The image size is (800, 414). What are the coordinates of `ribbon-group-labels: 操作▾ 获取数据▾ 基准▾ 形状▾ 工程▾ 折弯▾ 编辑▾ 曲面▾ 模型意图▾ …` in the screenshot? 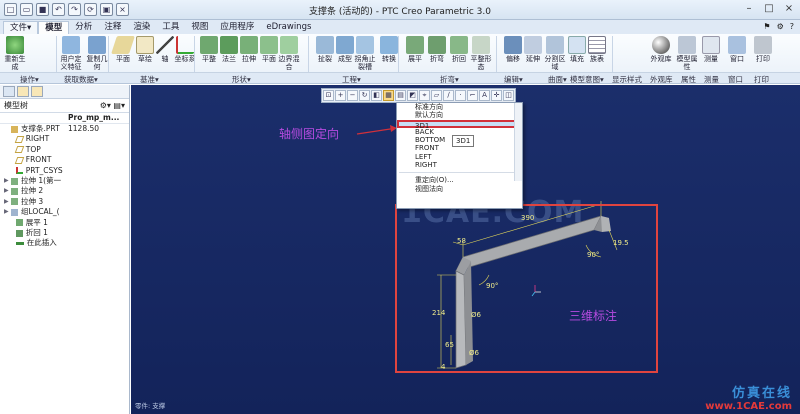 It's located at (400, 78).